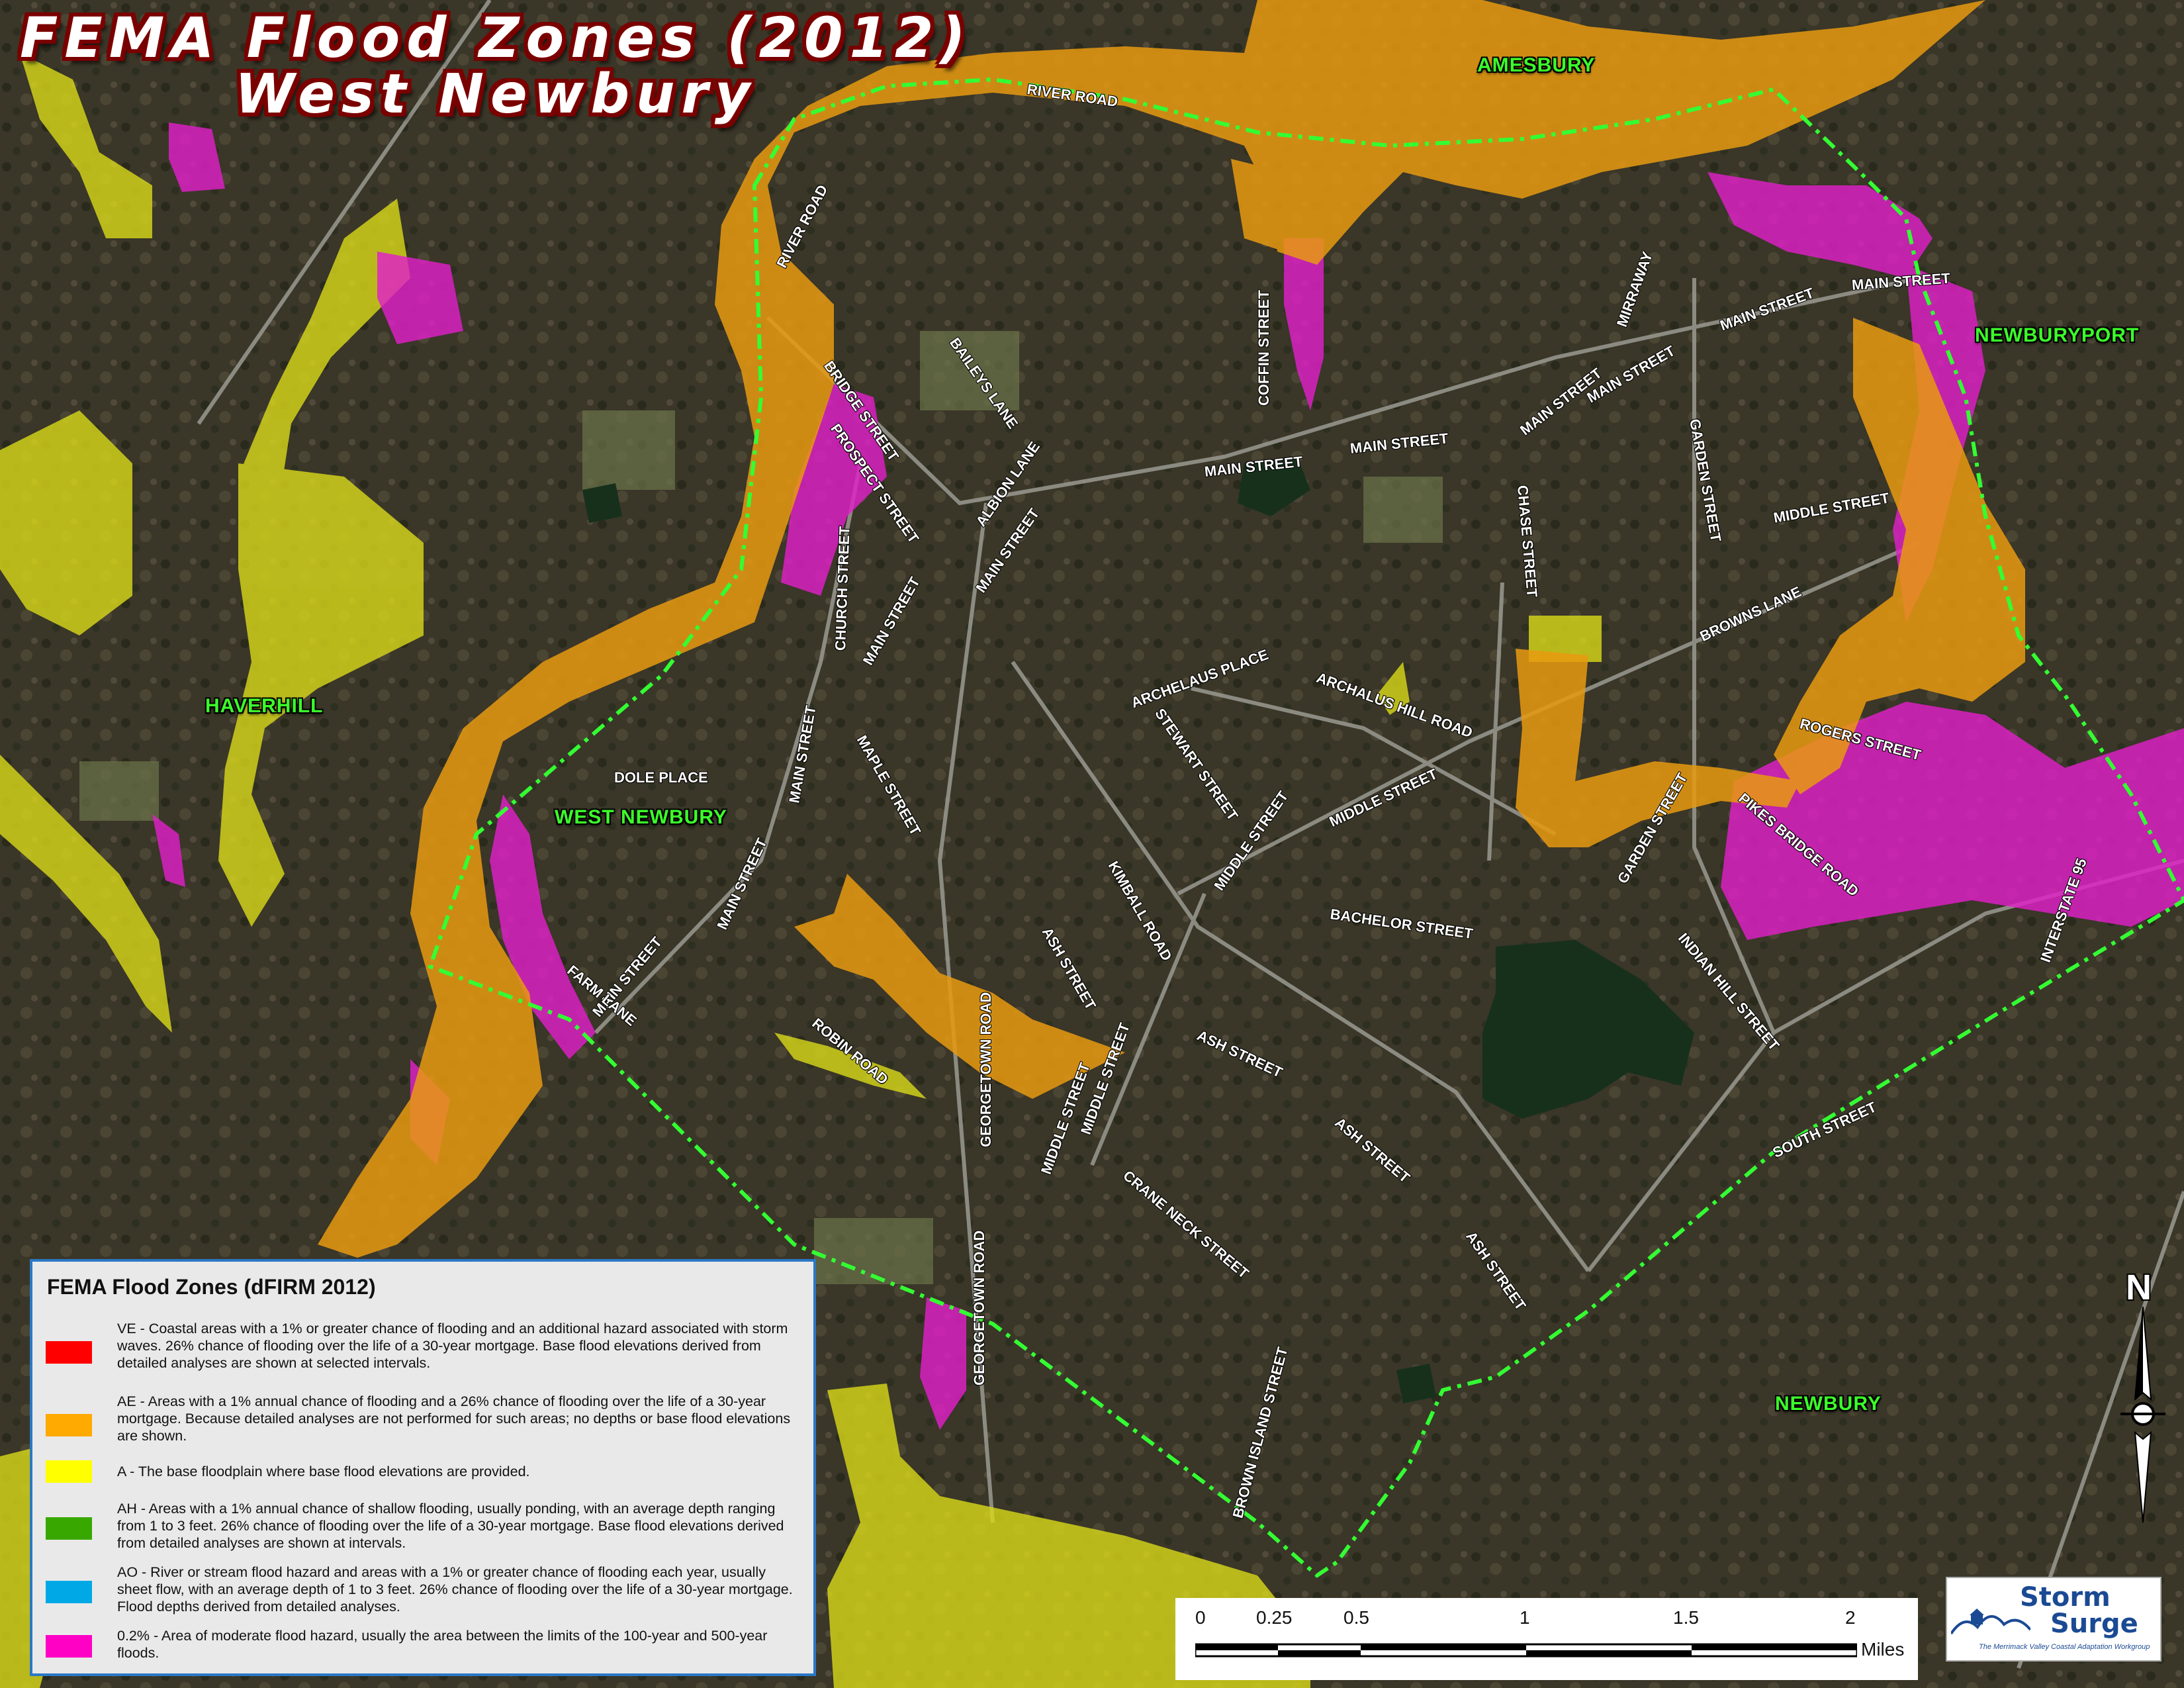 The height and width of the screenshot is (1688, 2184). Describe the element at coordinates (2139, 1287) in the screenshot. I see `north-label: N` at that location.